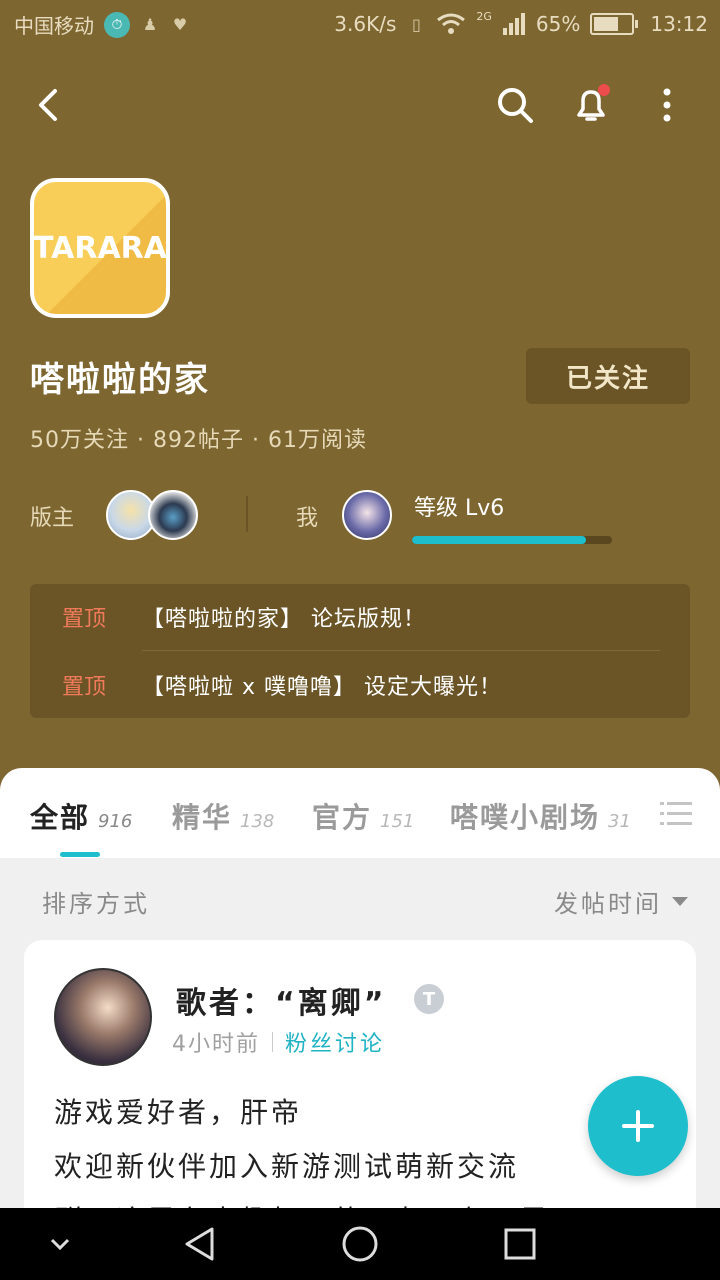 The image size is (720, 1280). Describe the element at coordinates (365, 24) in the screenshot. I see `net-speed: 3.6K/s` at that location.